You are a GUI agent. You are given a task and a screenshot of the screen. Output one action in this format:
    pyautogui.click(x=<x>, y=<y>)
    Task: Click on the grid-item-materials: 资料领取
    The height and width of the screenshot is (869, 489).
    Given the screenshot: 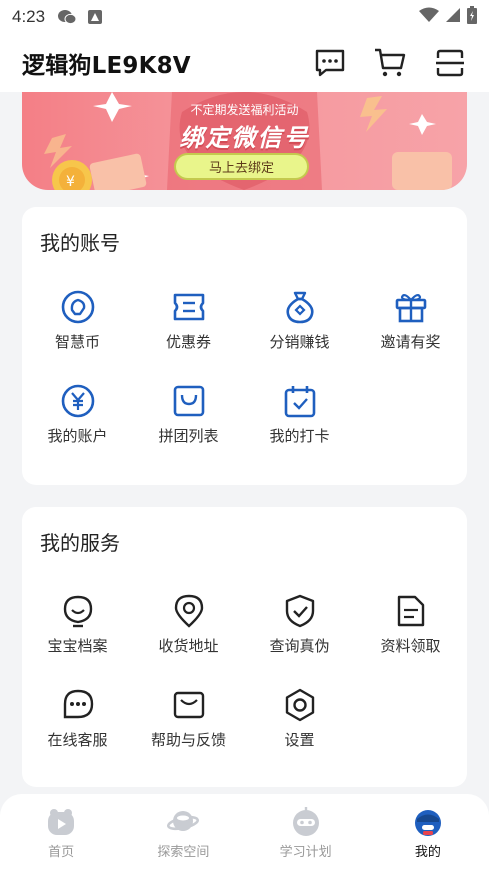 What is the action you would take?
    pyautogui.click(x=410, y=624)
    